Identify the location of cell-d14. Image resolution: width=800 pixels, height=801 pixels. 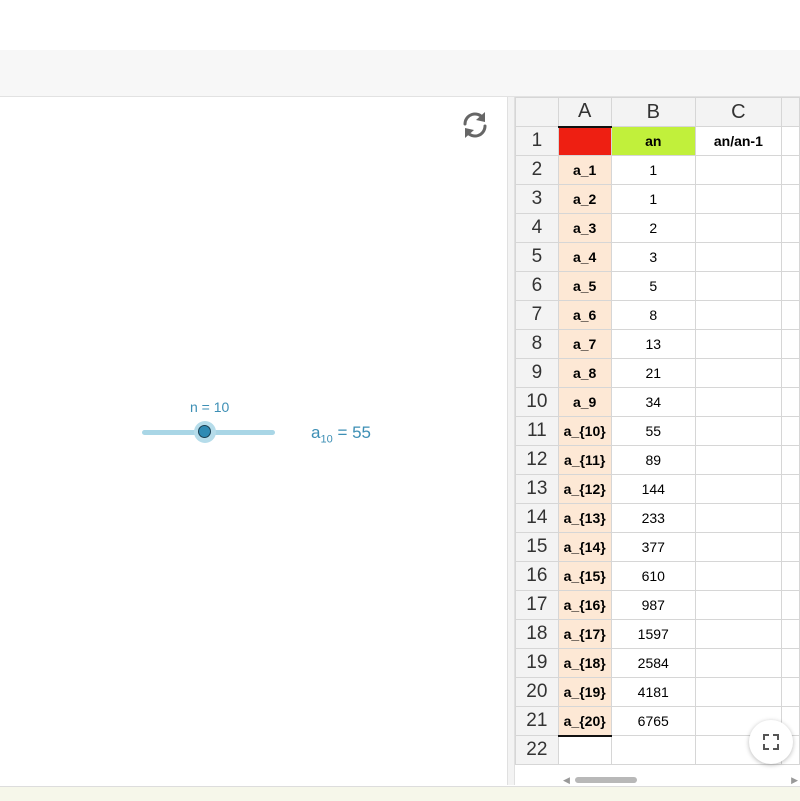
(790, 518).